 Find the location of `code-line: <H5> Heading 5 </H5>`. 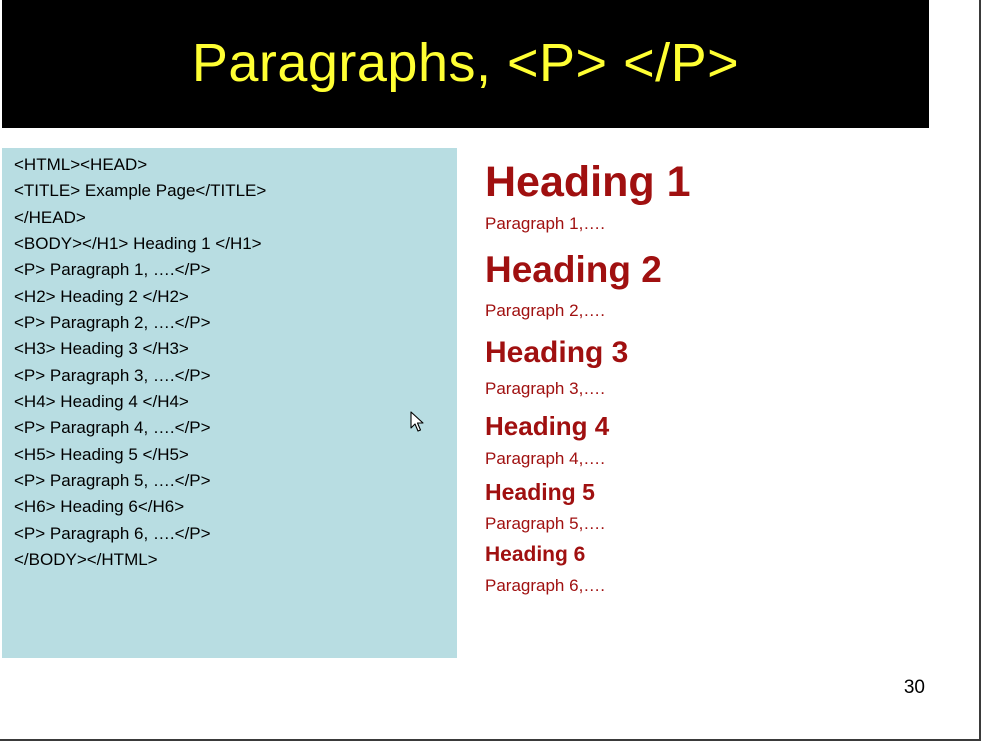

code-line: <H5> Heading 5 </H5> is located at coordinates (101, 454).